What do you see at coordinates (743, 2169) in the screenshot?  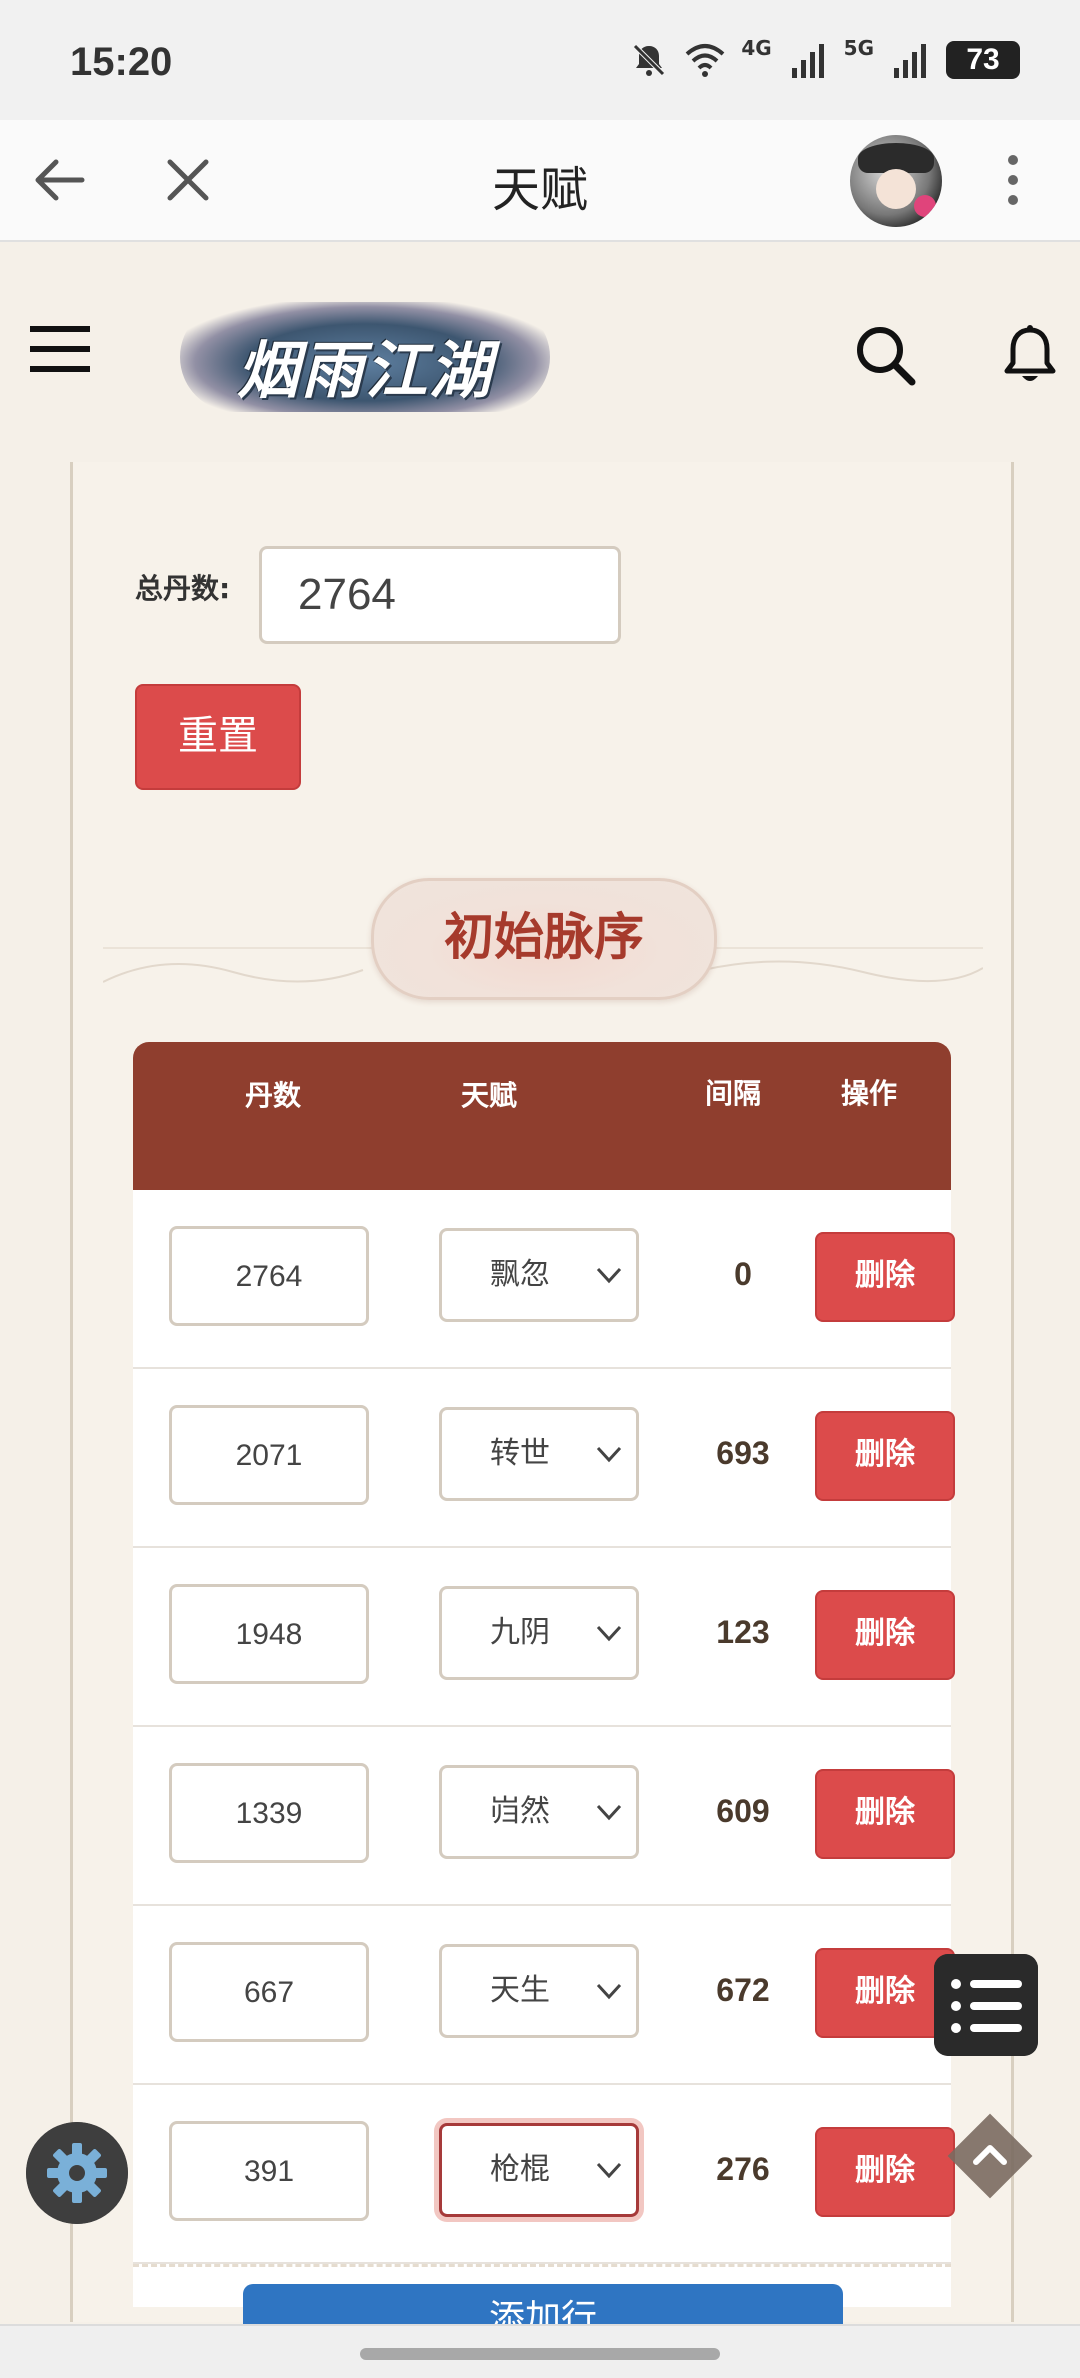 I see `gap-value: 276` at bounding box center [743, 2169].